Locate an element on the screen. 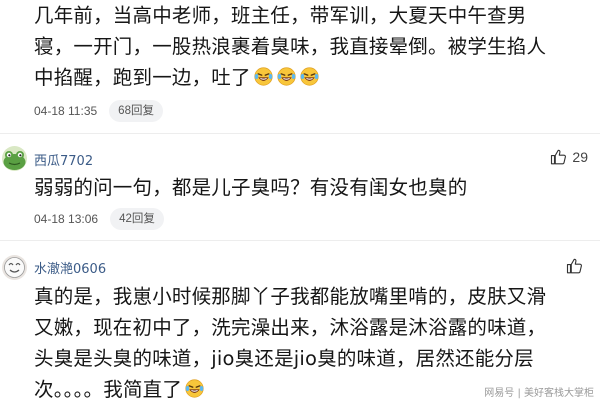  comment-meta: 04-18 13:06 42回复 is located at coordinates (99, 219).